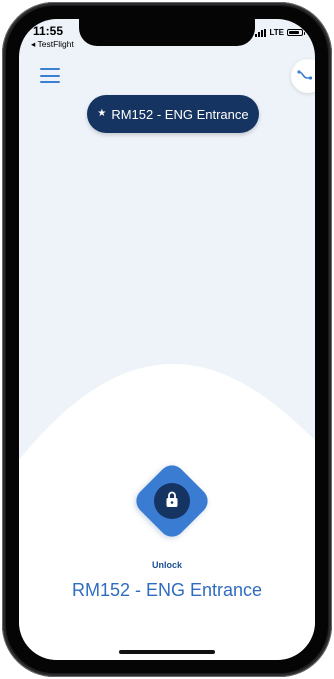 This screenshot has height=679, width=334. I want to click on selected-door-button: ★ RM152 - ENG Entrance, so click(173, 114).